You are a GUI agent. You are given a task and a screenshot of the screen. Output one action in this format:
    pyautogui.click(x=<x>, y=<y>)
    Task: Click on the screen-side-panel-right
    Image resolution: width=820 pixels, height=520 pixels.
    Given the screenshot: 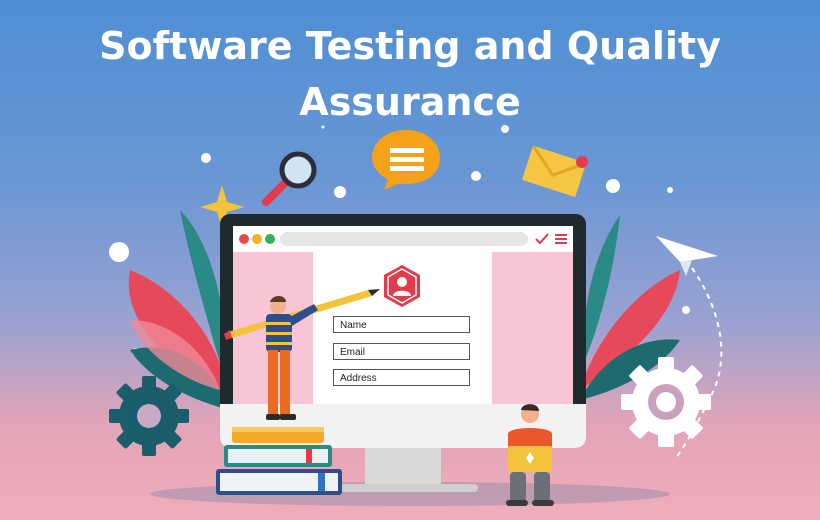 What is the action you would take?
    pyautogui.click(x=532, y=328)
    